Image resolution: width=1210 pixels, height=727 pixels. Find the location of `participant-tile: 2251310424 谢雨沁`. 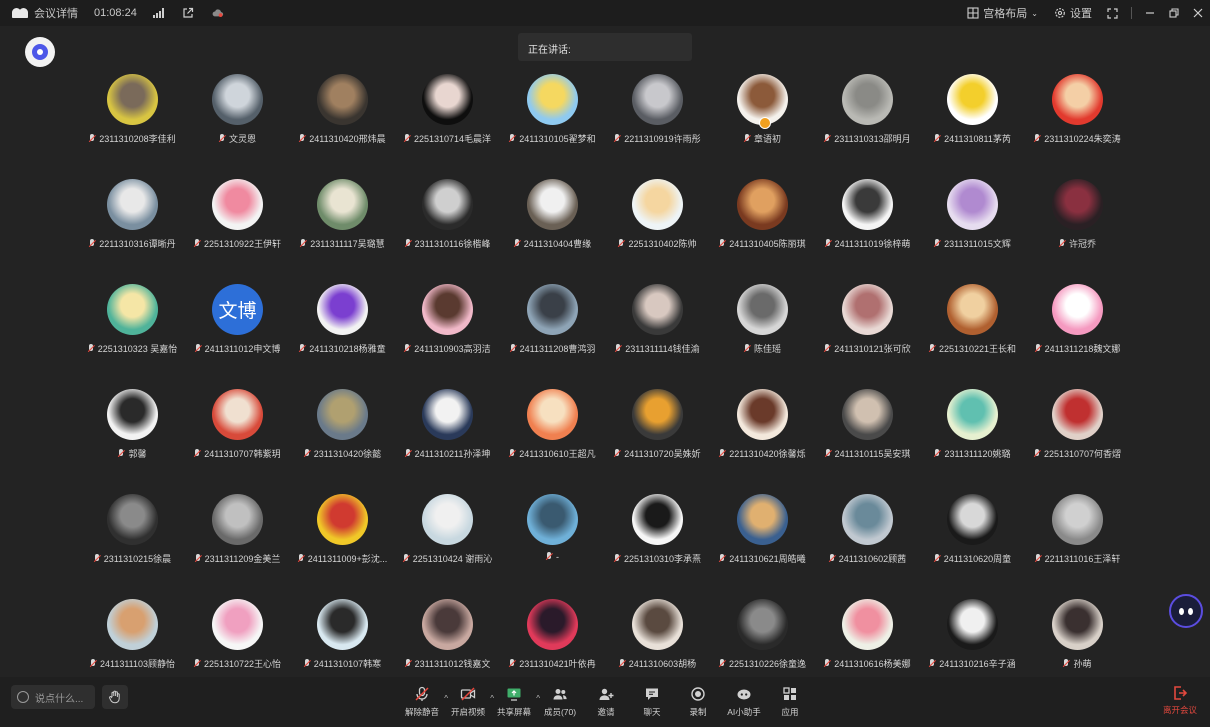

participant-tile: 2251310424 谢雨沁 is located at coordinates (447, 544).